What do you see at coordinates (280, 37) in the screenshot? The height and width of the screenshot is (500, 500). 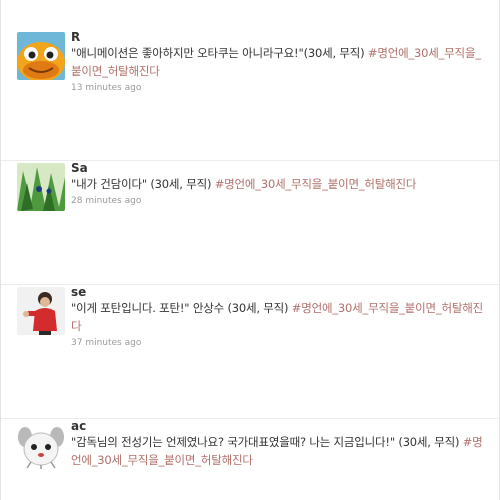 I see `screen-name: R` at bounding box center [280, 37].